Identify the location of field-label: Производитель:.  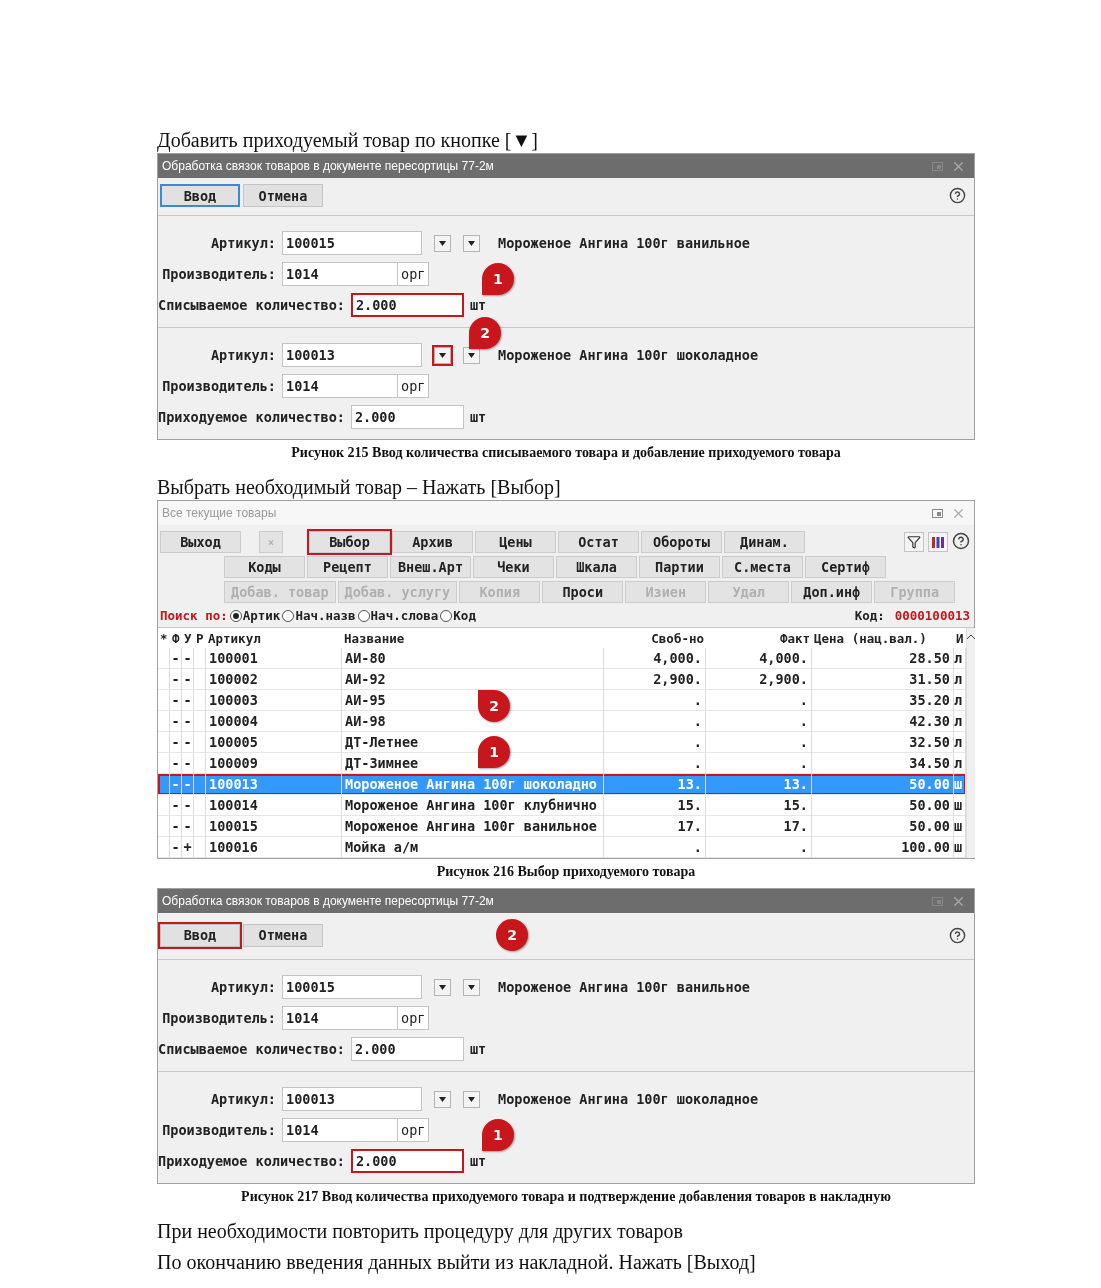
(218, 386).